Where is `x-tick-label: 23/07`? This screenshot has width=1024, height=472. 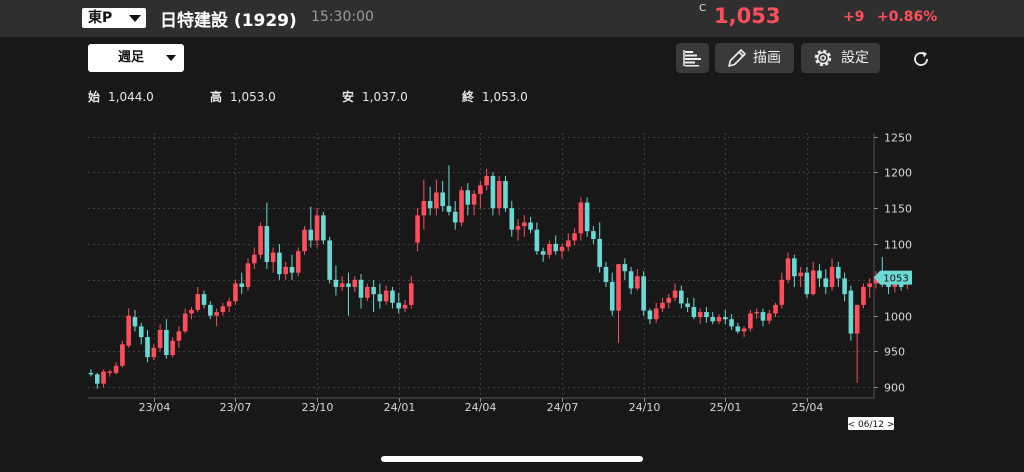
x-tick-label: 23/07 is located at coordinates (236, 407).